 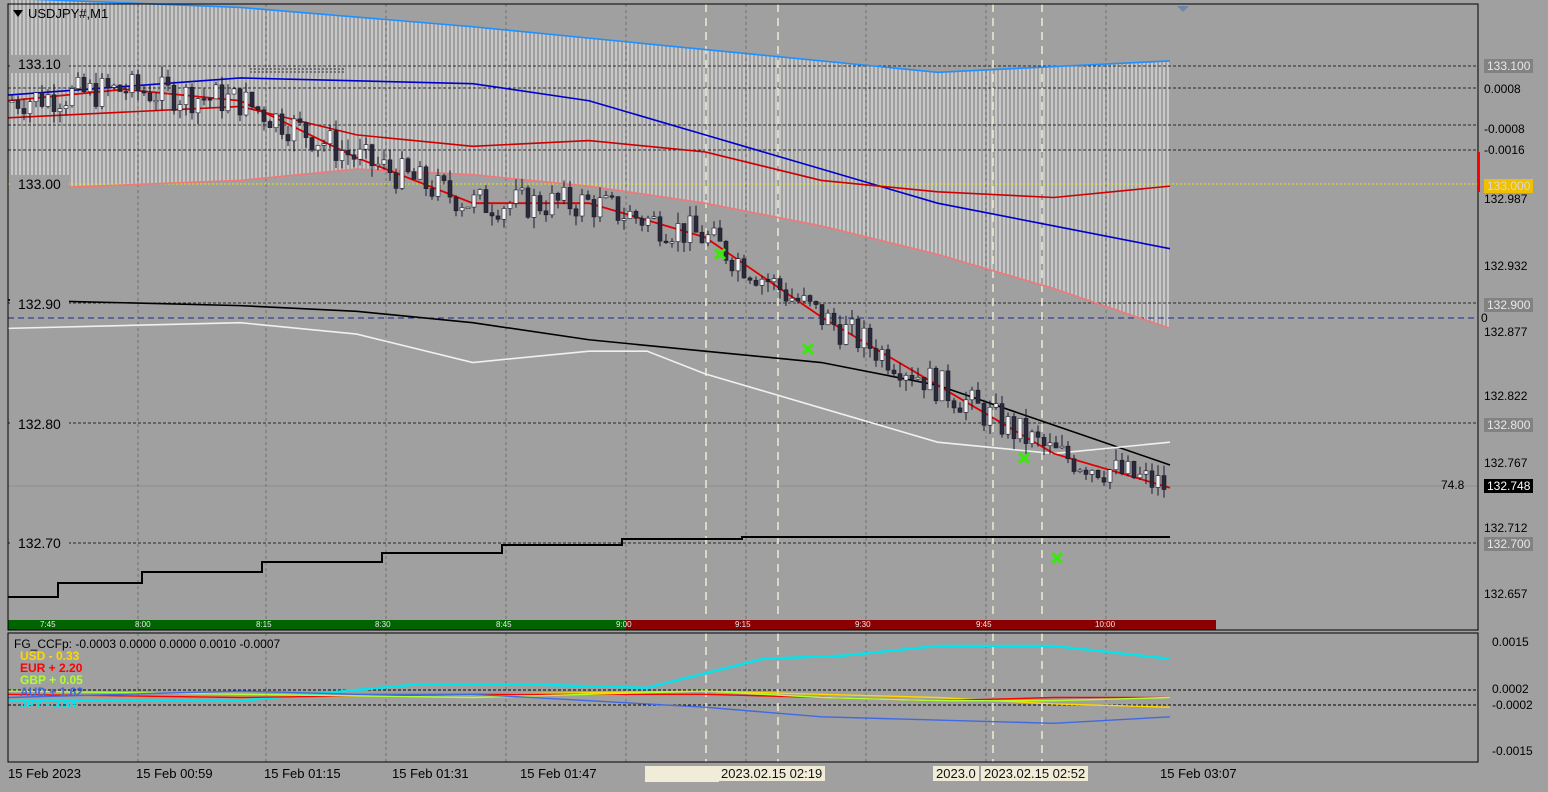 I want to click on x-axis-label: 15 Feb 00:59, so click(x=174, y=773).